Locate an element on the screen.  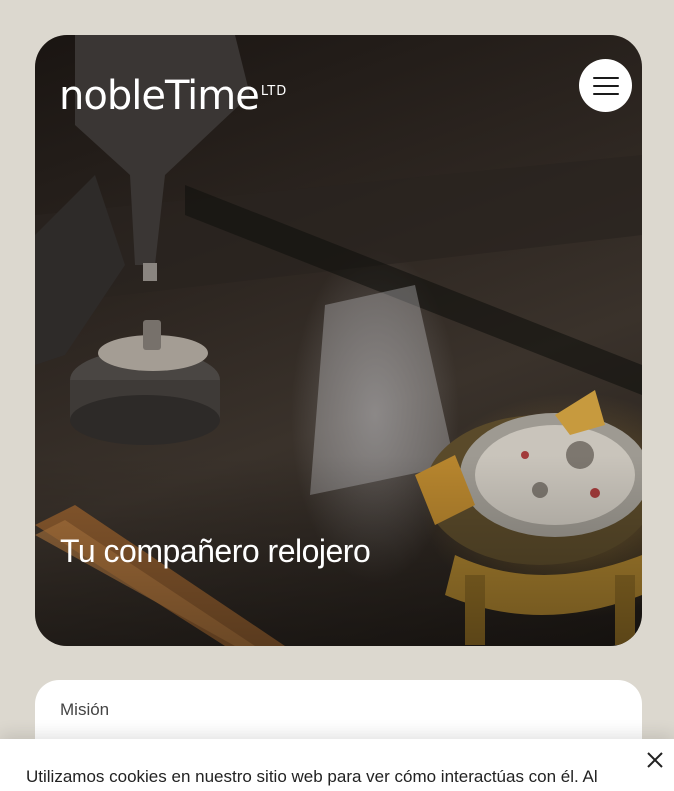
menu-button is located at coordinates (605, 85).